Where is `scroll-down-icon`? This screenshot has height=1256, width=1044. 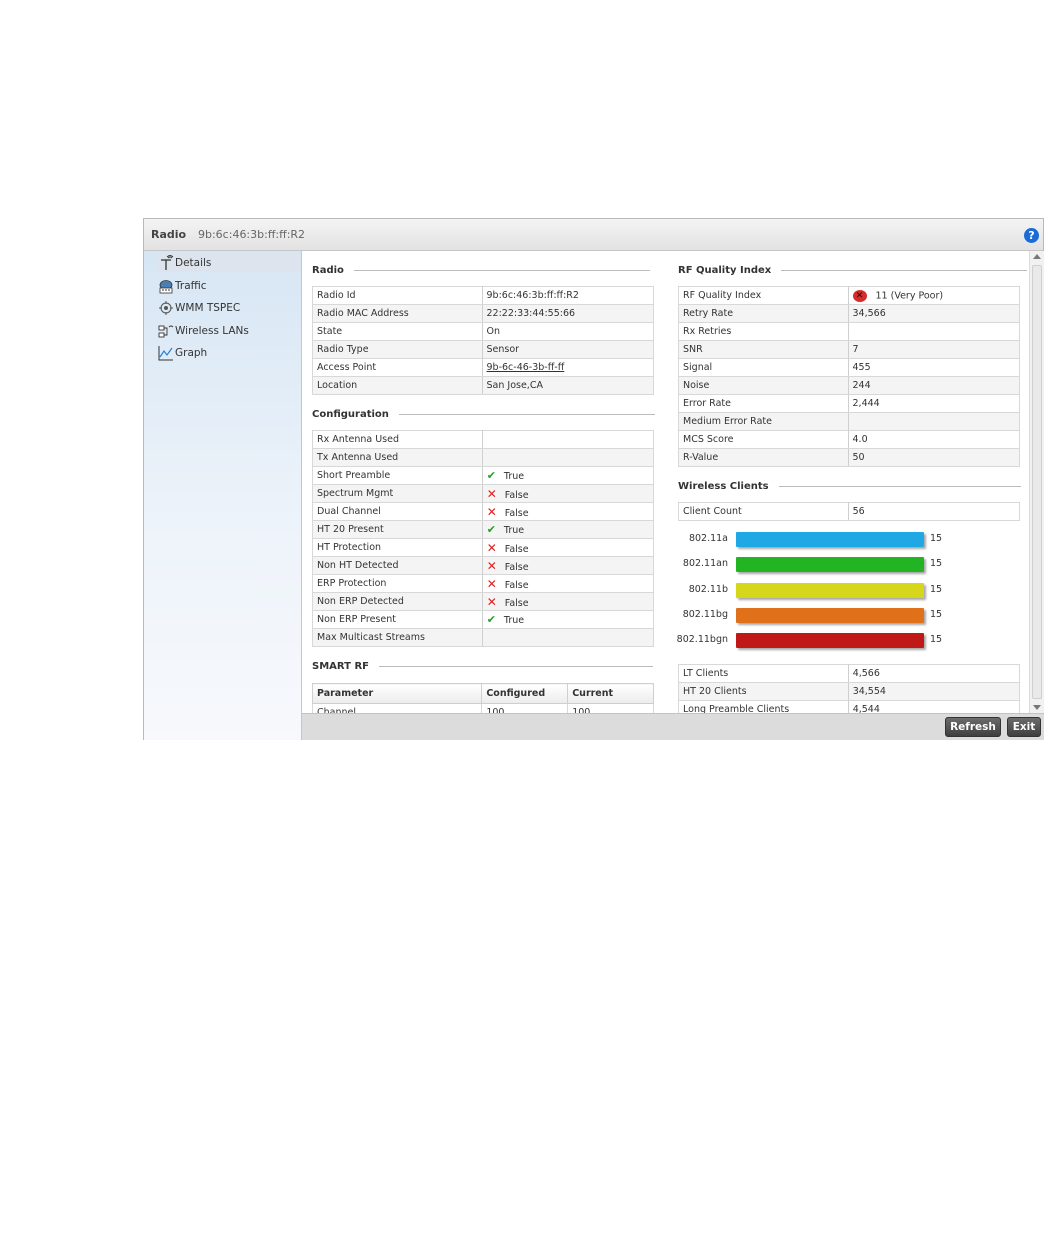 scroll-down-icon is located at coordinates (1037, 707).